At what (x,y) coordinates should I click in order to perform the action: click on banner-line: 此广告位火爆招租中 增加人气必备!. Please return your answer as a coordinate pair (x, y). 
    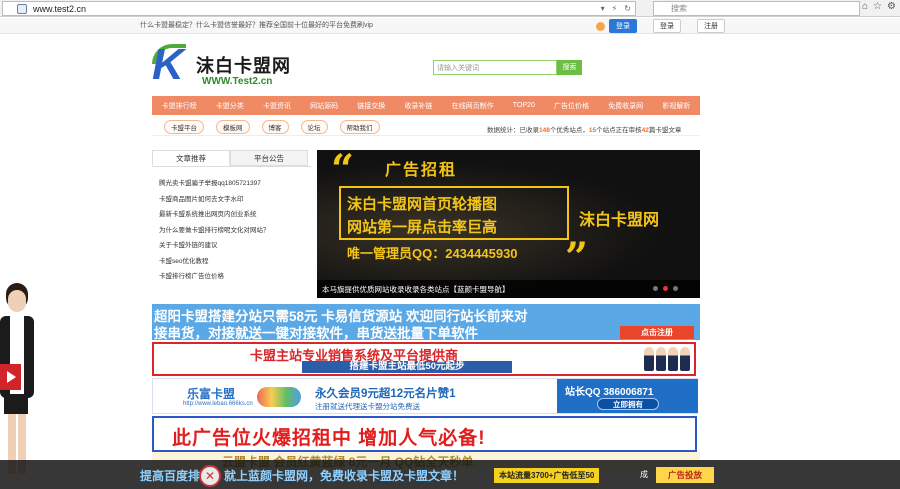
    Looking at the image, I should click on (329, 438).